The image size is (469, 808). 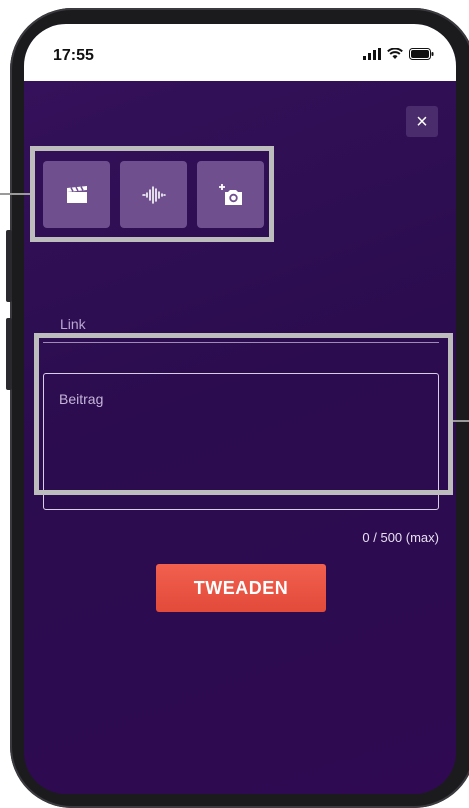 I want to click on media-buttons-highlight, so click(x=152, y=194).